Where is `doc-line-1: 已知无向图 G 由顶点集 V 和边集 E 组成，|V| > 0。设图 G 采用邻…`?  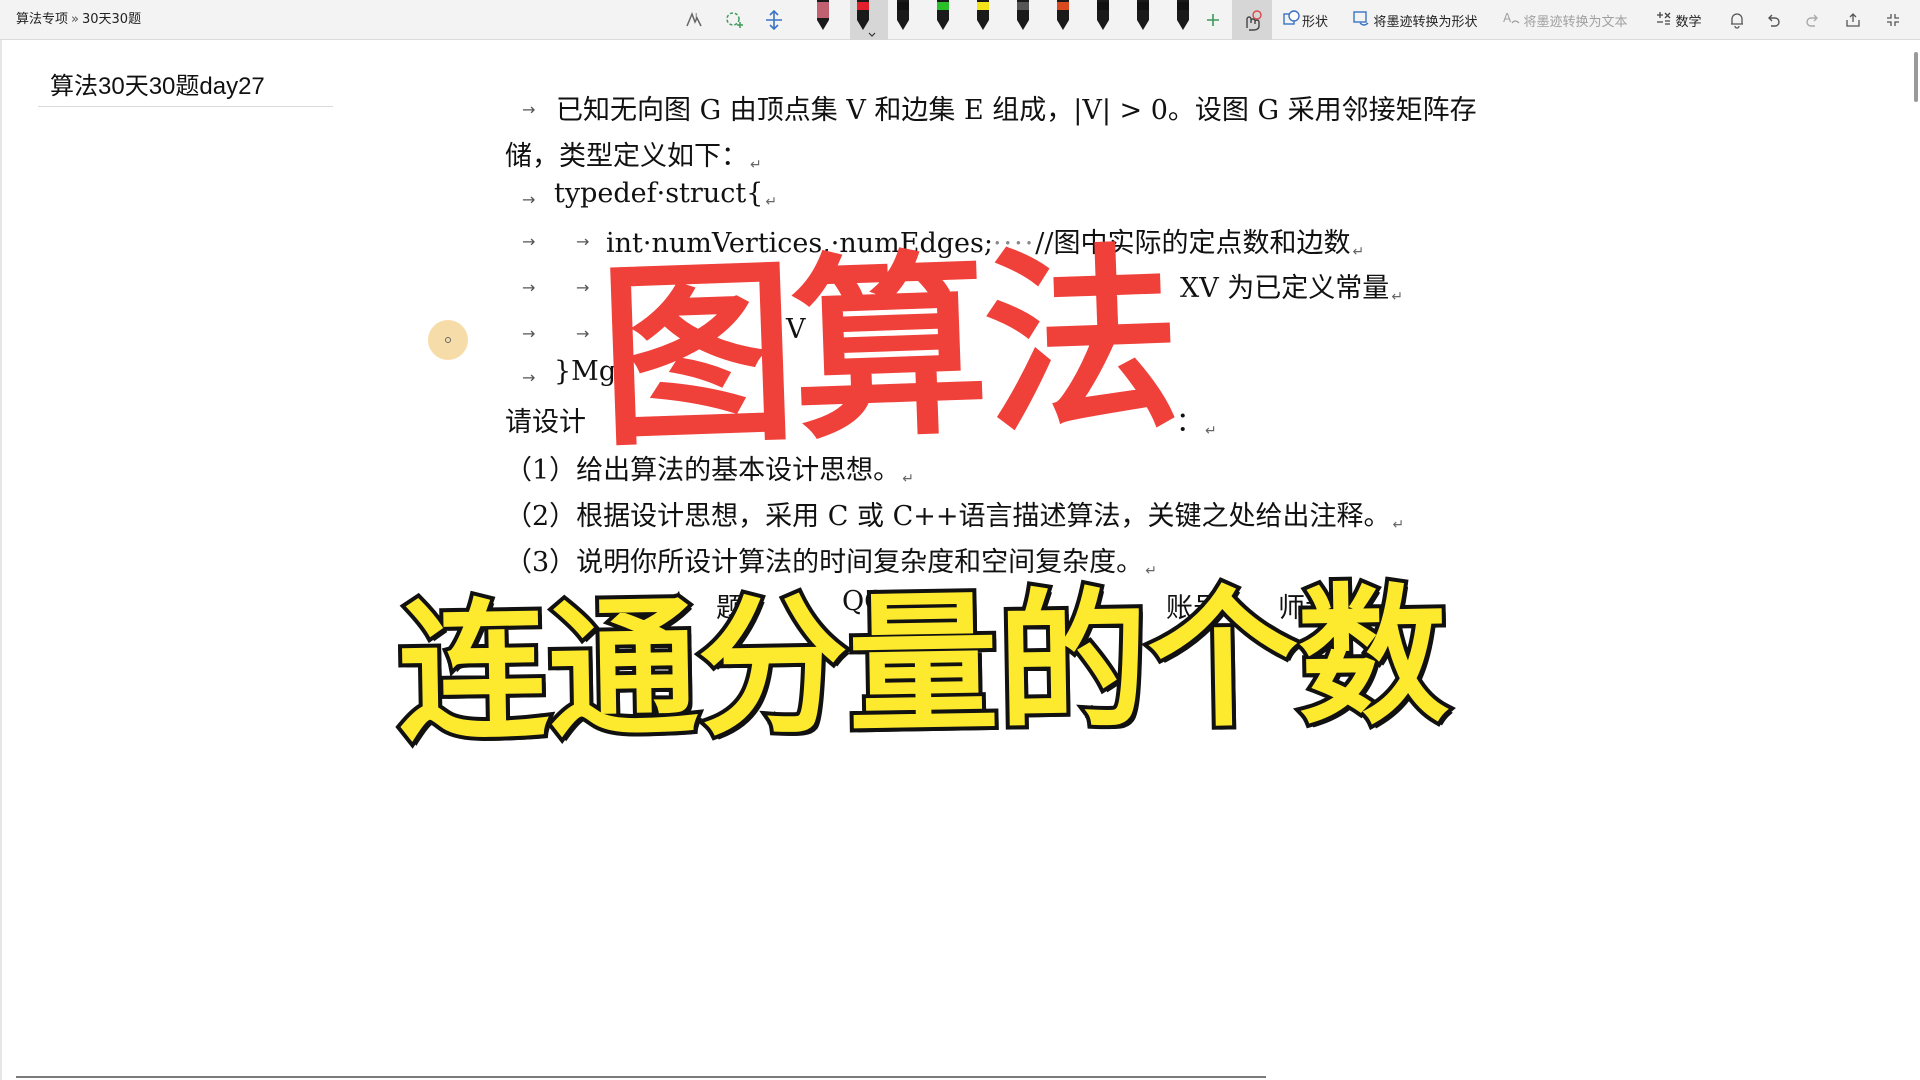 doc-line-1: 已知无向图 G 由顶点集 V 和边集 E 组成，|V| > 0。设图 G 采用邻… is located at coordinates (1016, 110).